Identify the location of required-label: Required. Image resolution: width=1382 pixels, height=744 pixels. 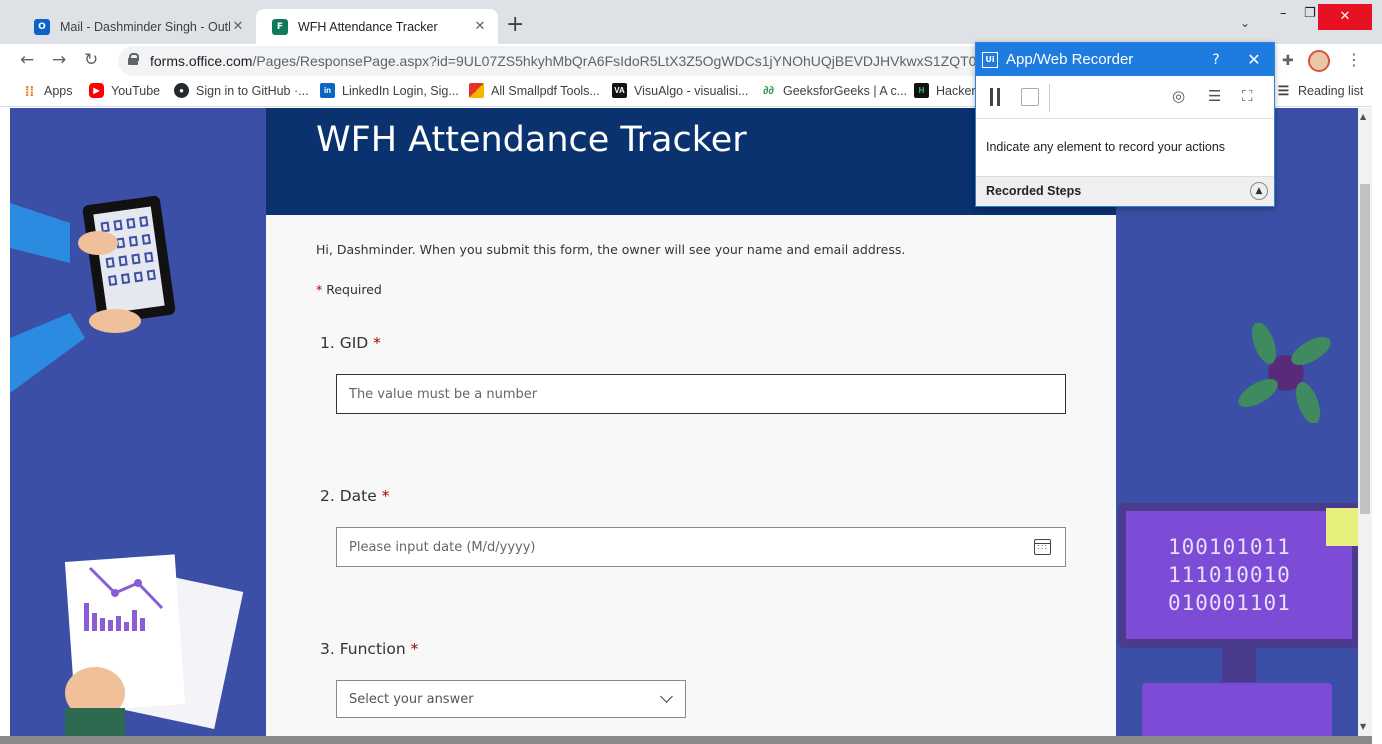
(354, 289).